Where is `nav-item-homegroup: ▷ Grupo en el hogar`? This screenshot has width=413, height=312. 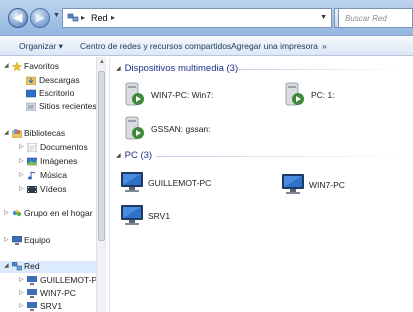
nav-item-homegroup: ▷ Grupo en el hogar is located at coordinates (48, 214).